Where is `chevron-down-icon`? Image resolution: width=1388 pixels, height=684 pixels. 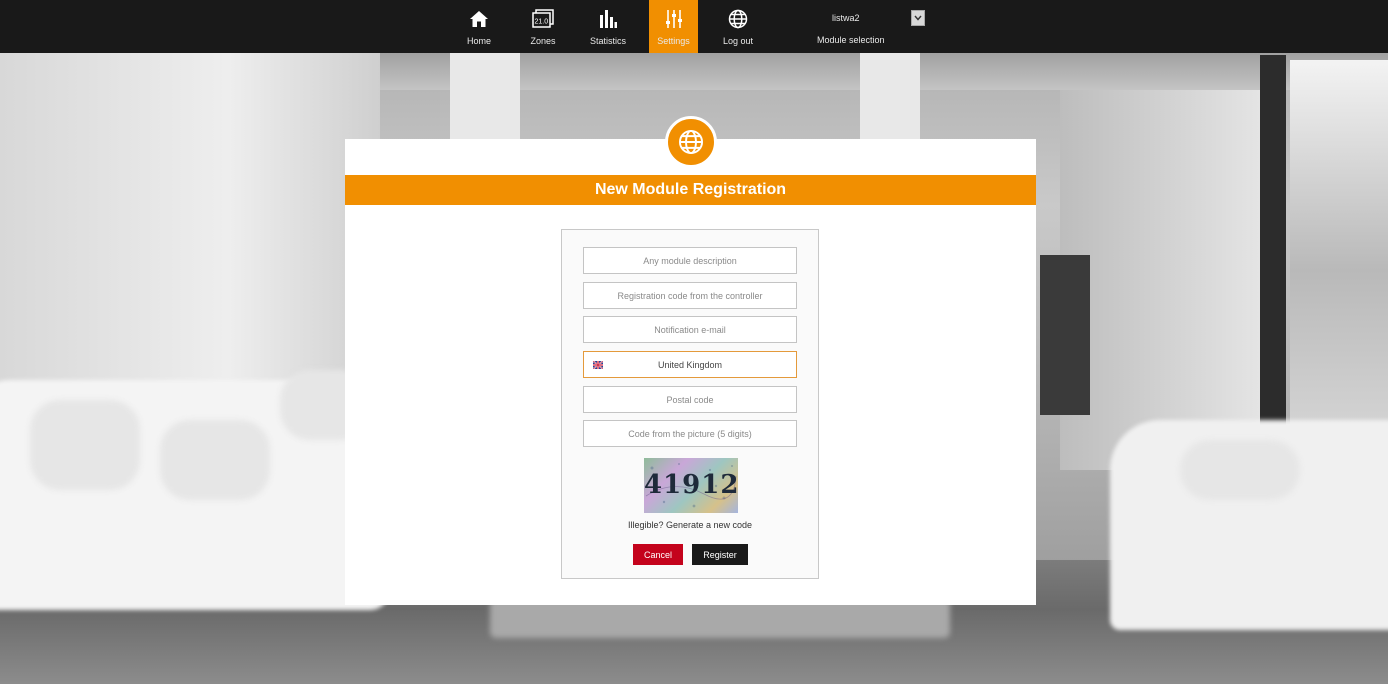 chevron-down-icon is located at coordinates (918, 18).